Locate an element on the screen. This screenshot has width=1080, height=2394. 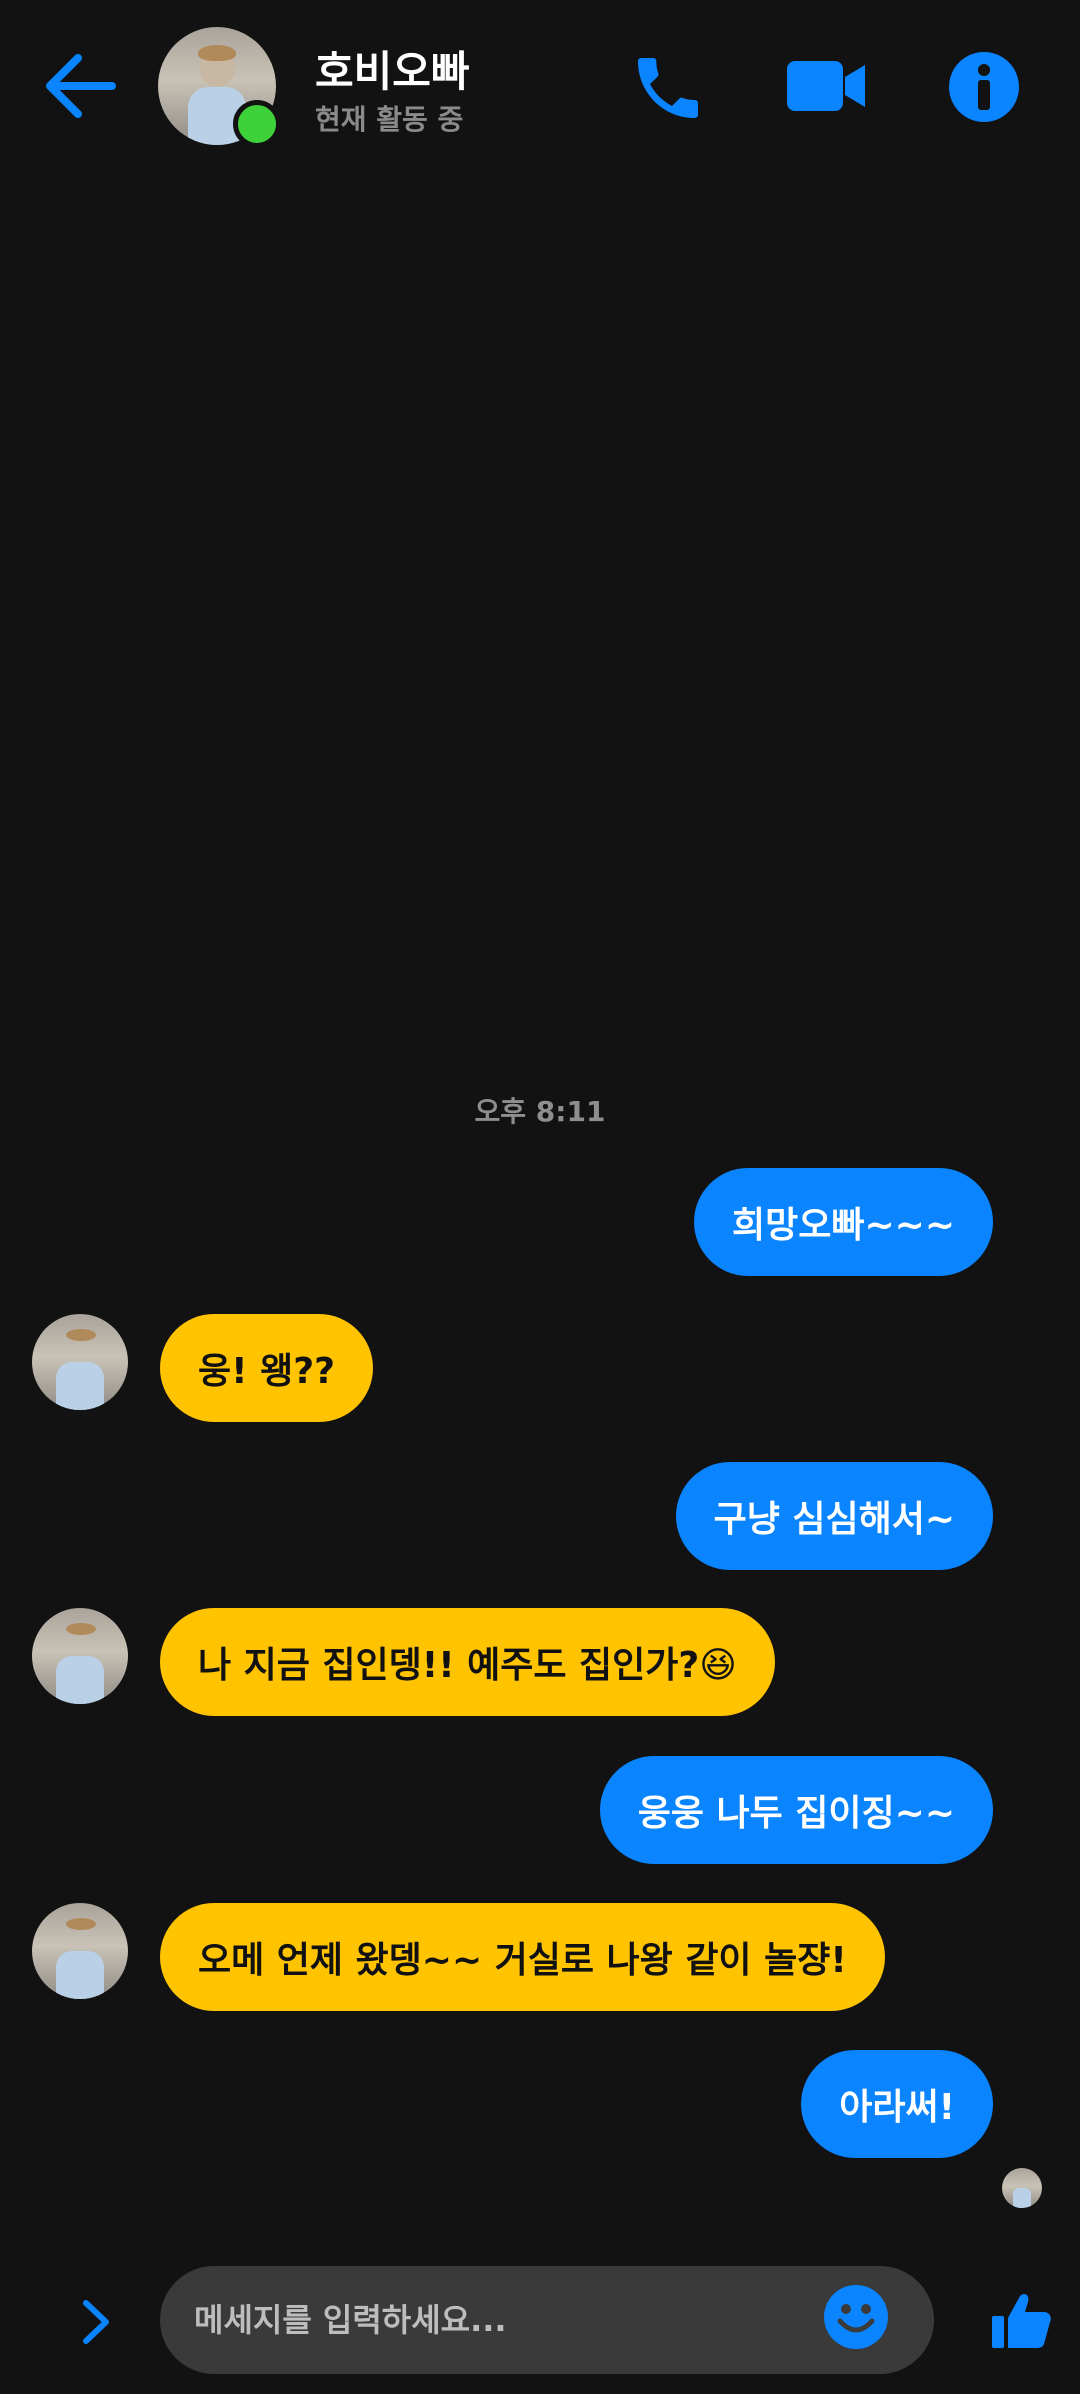
expand-actions-button is located at coordinates (95, 2322).